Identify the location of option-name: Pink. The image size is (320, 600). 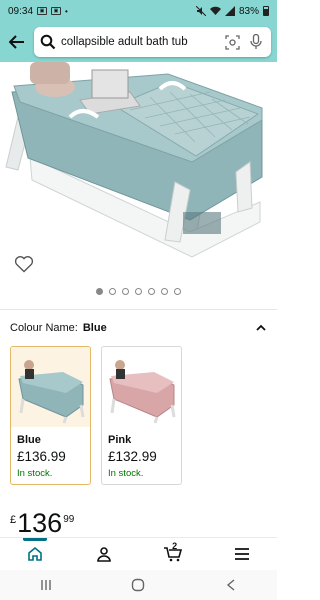
(120, 440).